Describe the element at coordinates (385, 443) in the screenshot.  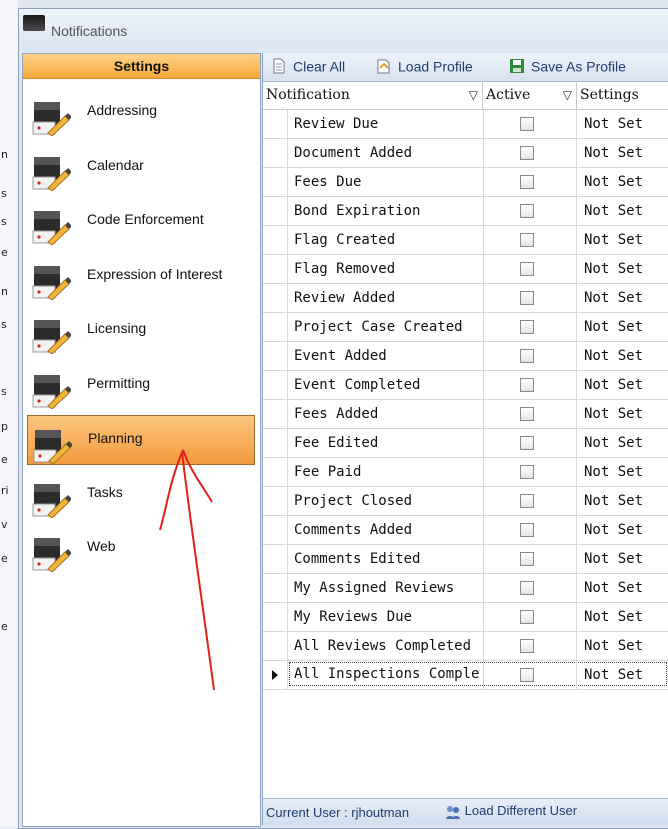
I see `notification-name: Fee Edited` at that location.